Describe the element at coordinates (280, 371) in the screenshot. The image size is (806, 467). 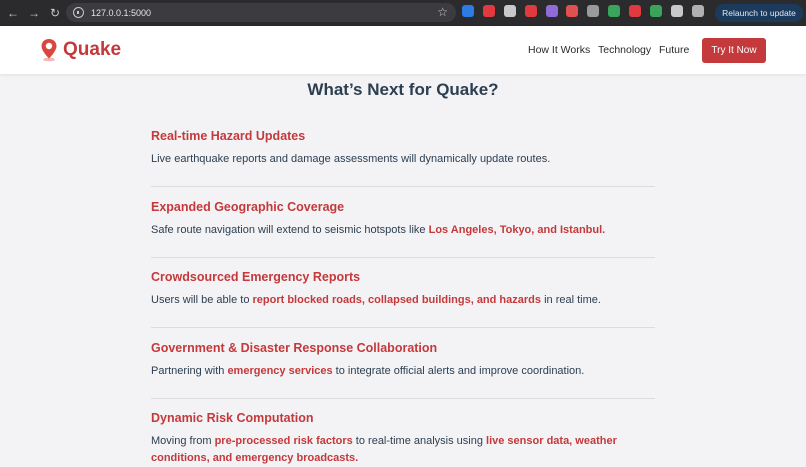
I see `highlighted-text: emergency services` at that location.